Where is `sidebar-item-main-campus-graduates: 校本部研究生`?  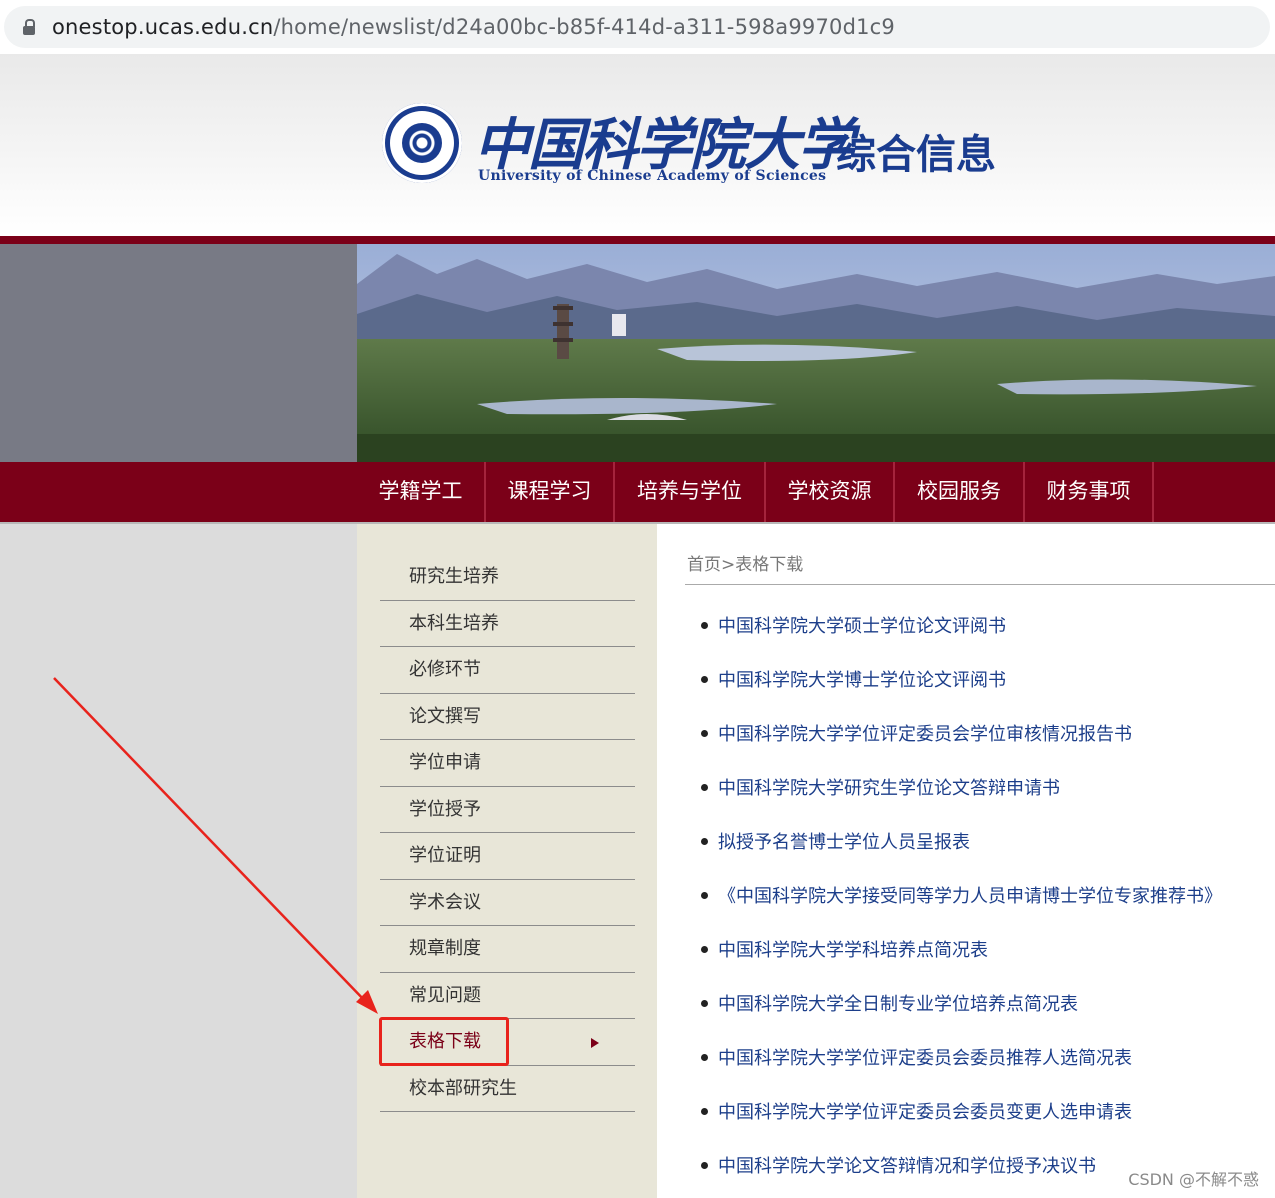 sidebar-item-main-campus-graduates: 校本部研究生 is located at coordinates (507, 1089).